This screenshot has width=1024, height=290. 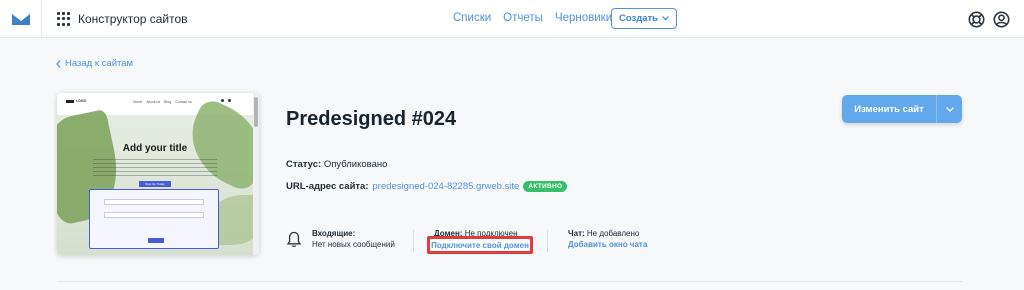 I want to click on inbox-label: Входящие:, so click(x=334, y=233).